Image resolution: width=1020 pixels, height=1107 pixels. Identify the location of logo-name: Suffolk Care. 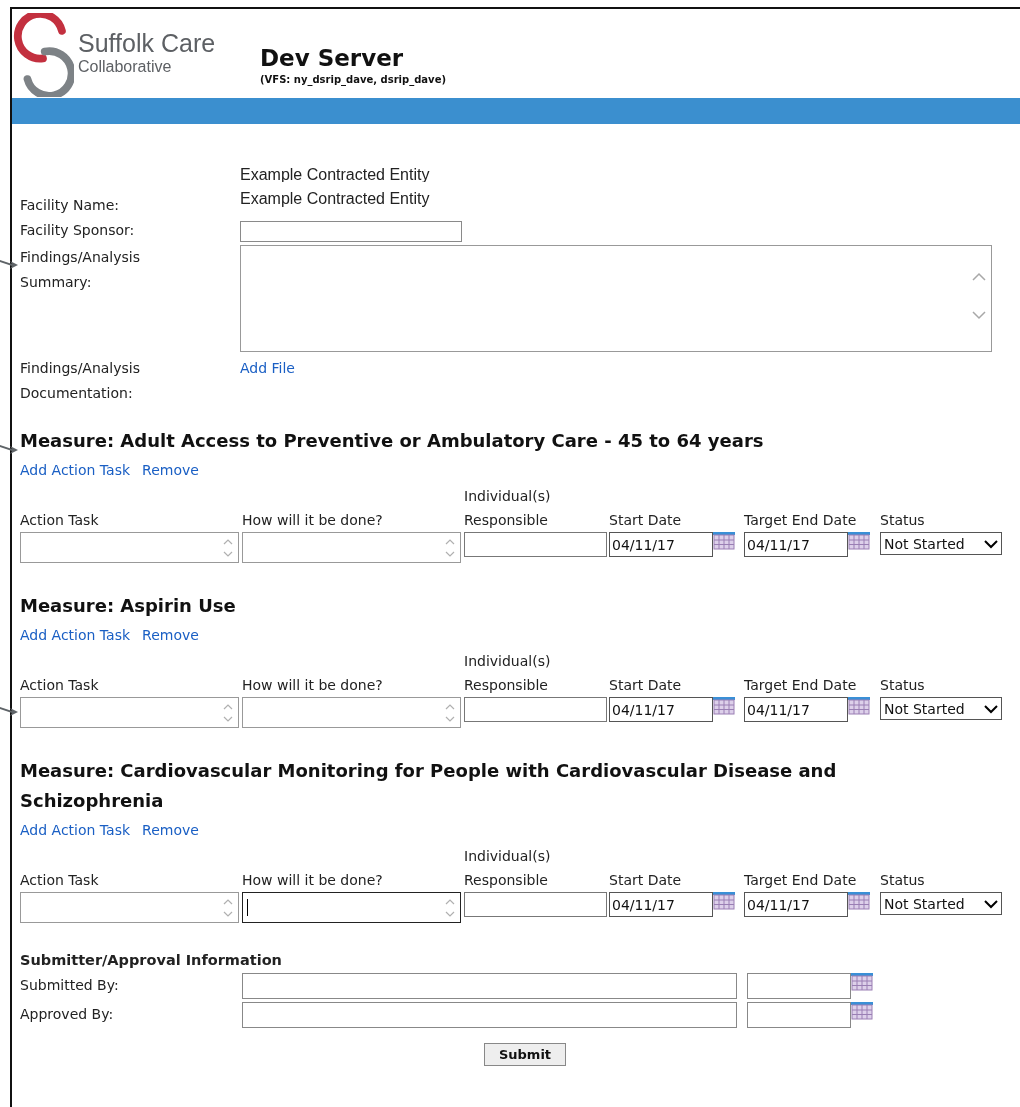
(147, 43).